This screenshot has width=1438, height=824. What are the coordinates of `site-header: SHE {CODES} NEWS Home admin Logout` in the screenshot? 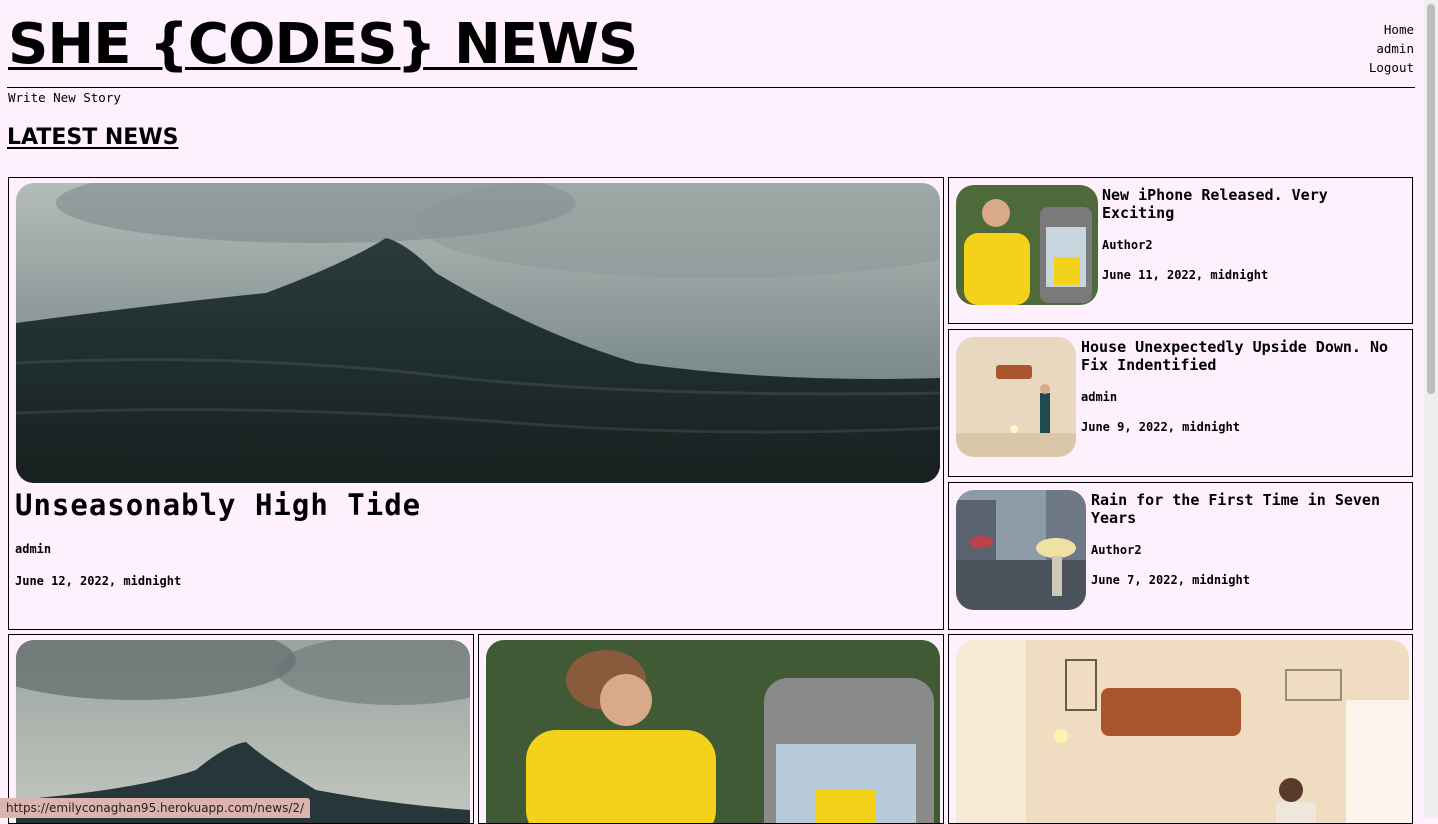 It's located at (712, 46).